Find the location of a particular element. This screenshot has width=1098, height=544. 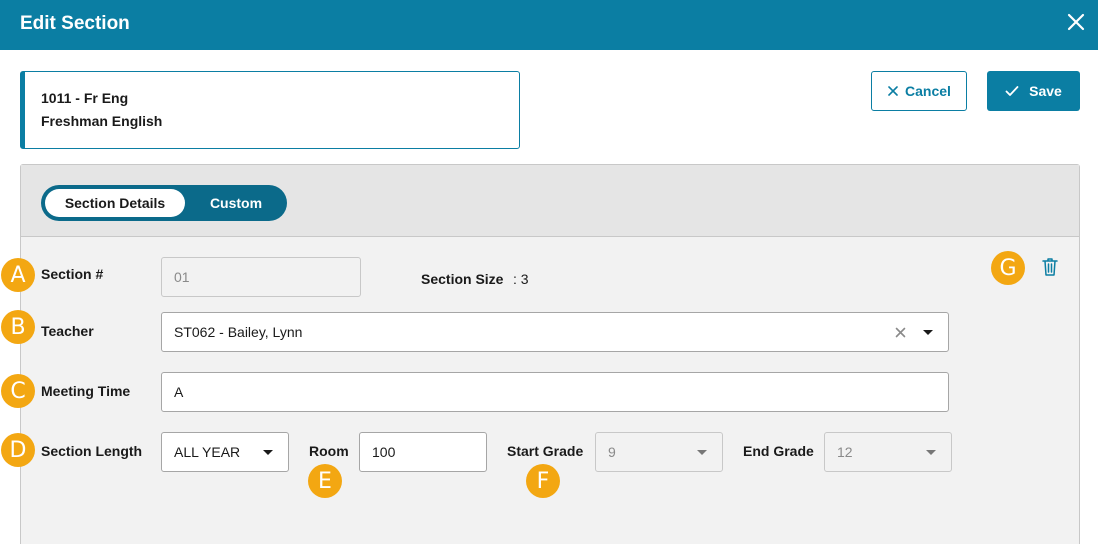

tab-section-details: Section Details is located at coordinates (115, 203).